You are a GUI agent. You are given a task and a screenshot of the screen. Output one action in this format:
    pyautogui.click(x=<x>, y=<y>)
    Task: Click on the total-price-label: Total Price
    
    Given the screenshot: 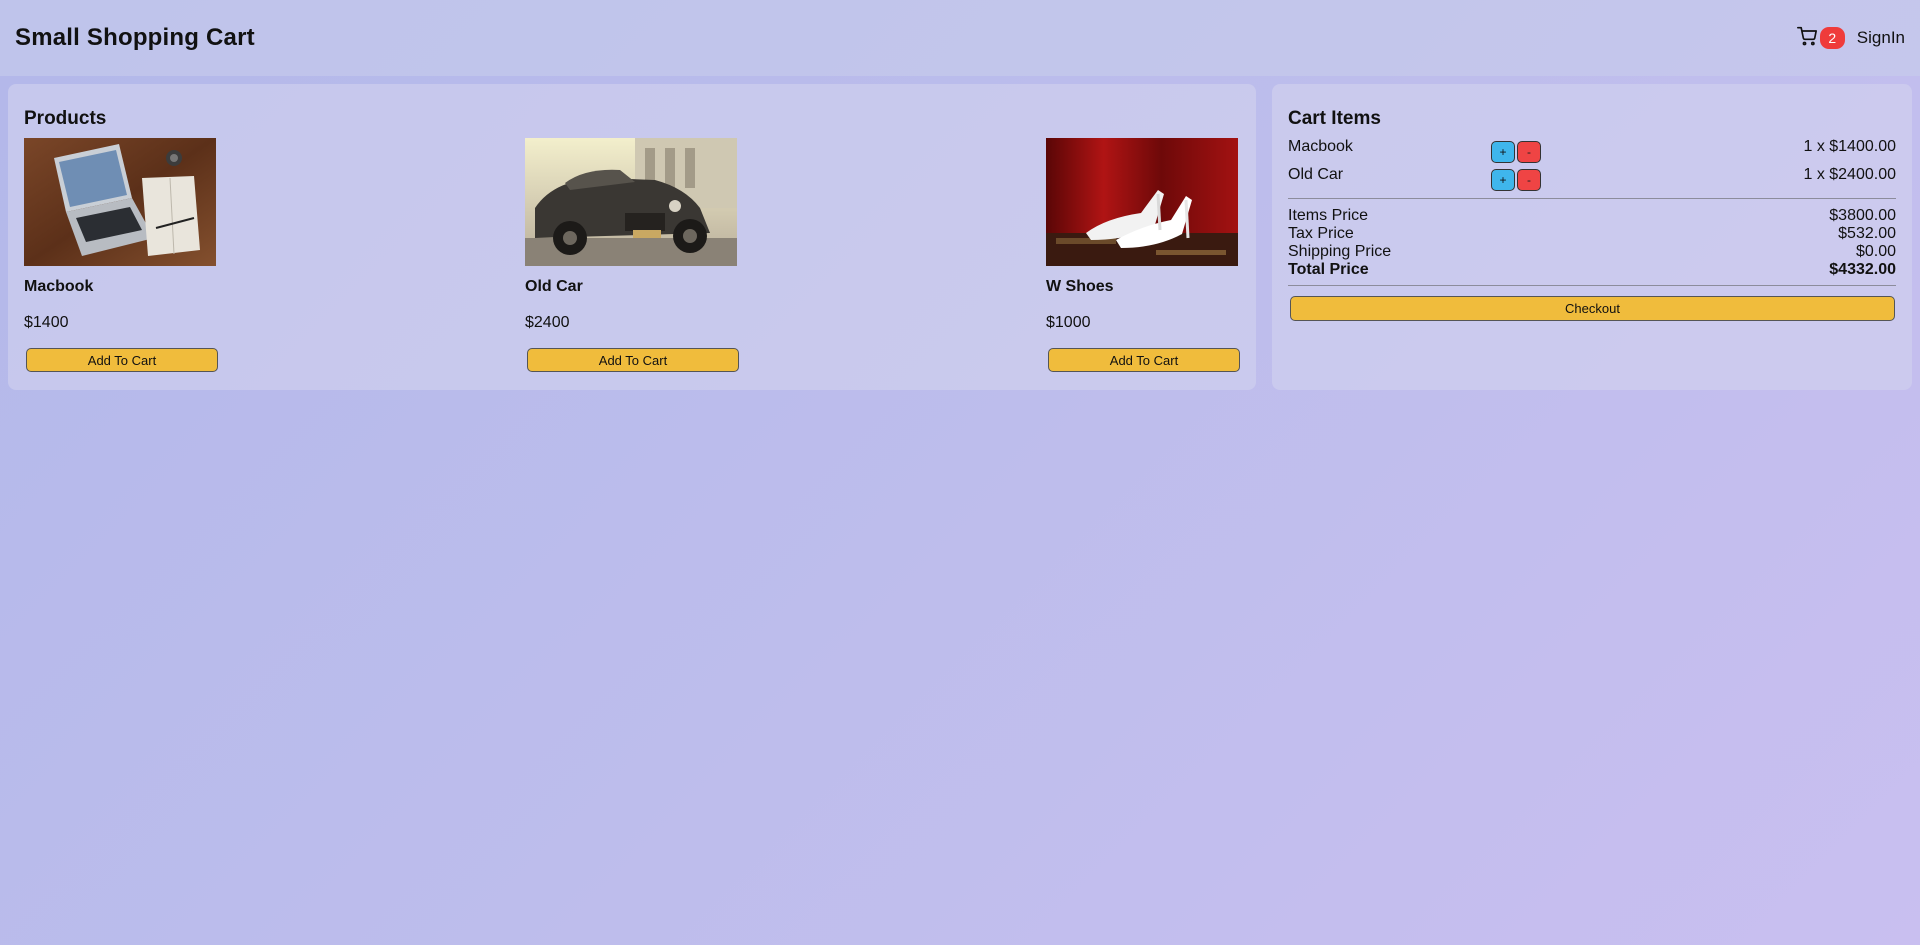 What is the action you would take?
    pyautogui.click(x=1328, y=269)
    